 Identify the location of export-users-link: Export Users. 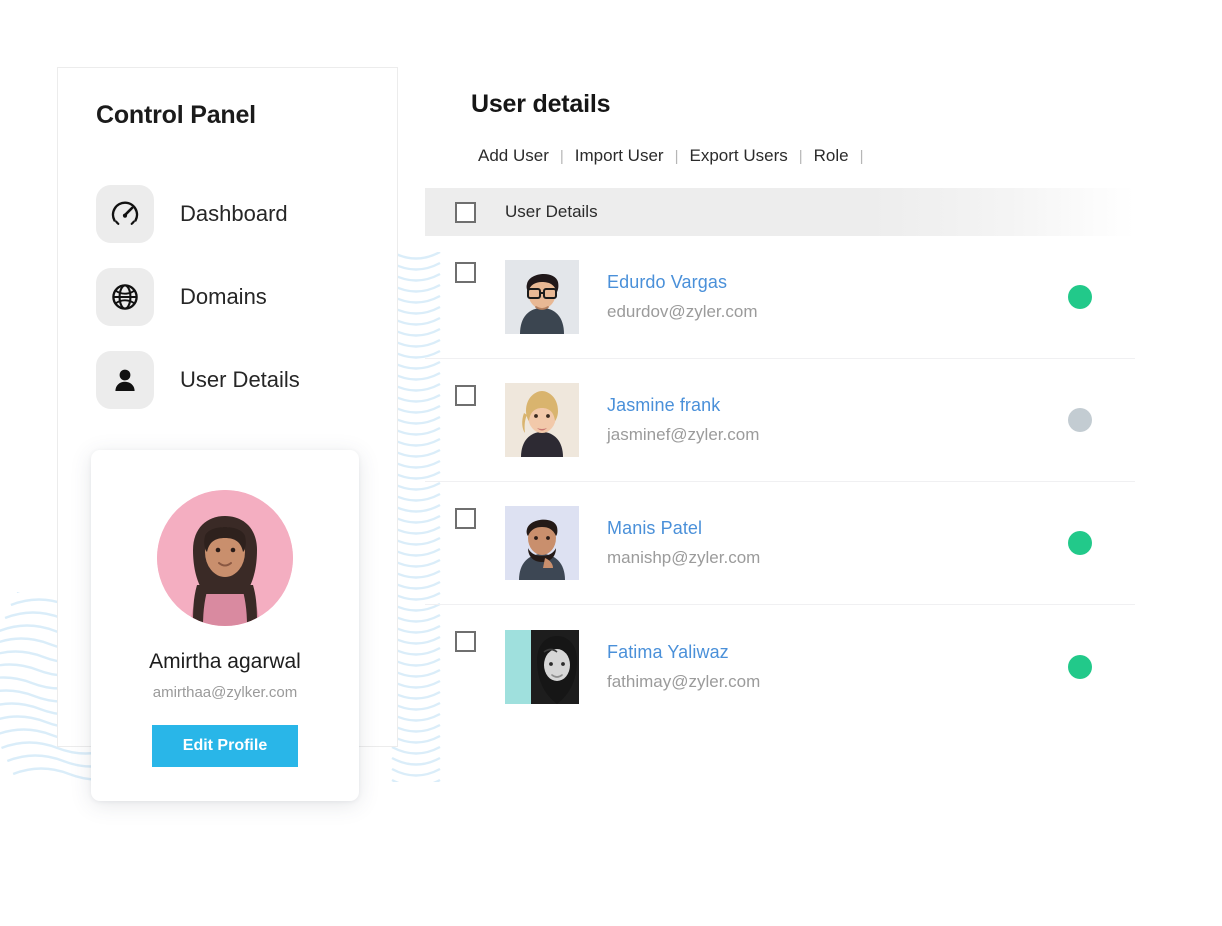
(738, 156).